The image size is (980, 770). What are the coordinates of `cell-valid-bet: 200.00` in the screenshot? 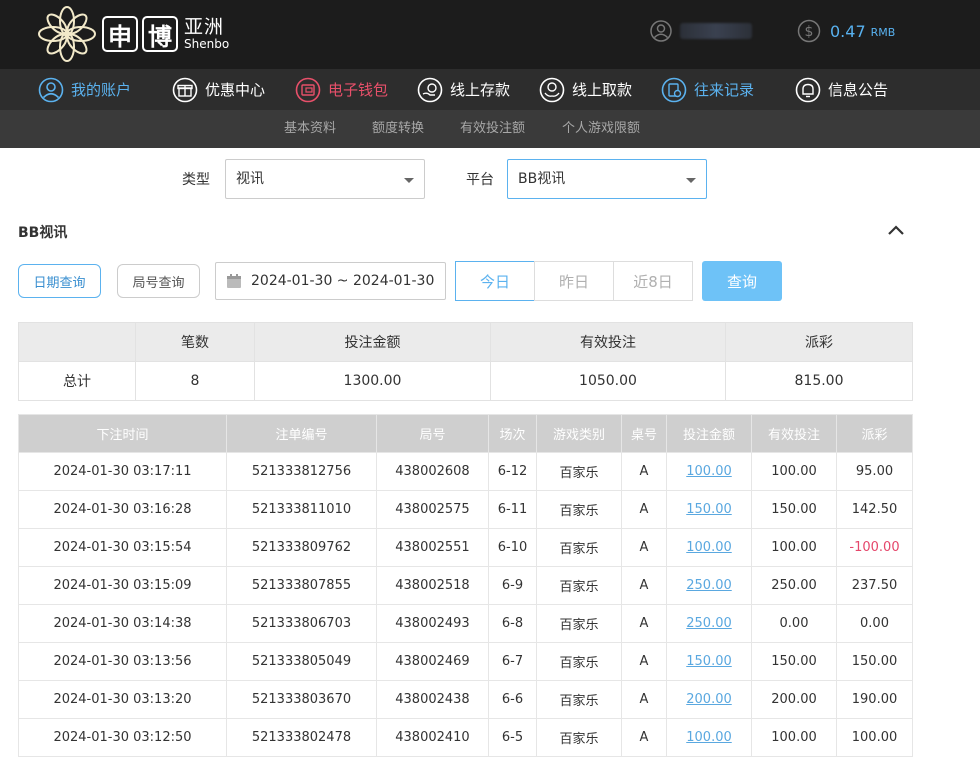 It's located at (794, 699).